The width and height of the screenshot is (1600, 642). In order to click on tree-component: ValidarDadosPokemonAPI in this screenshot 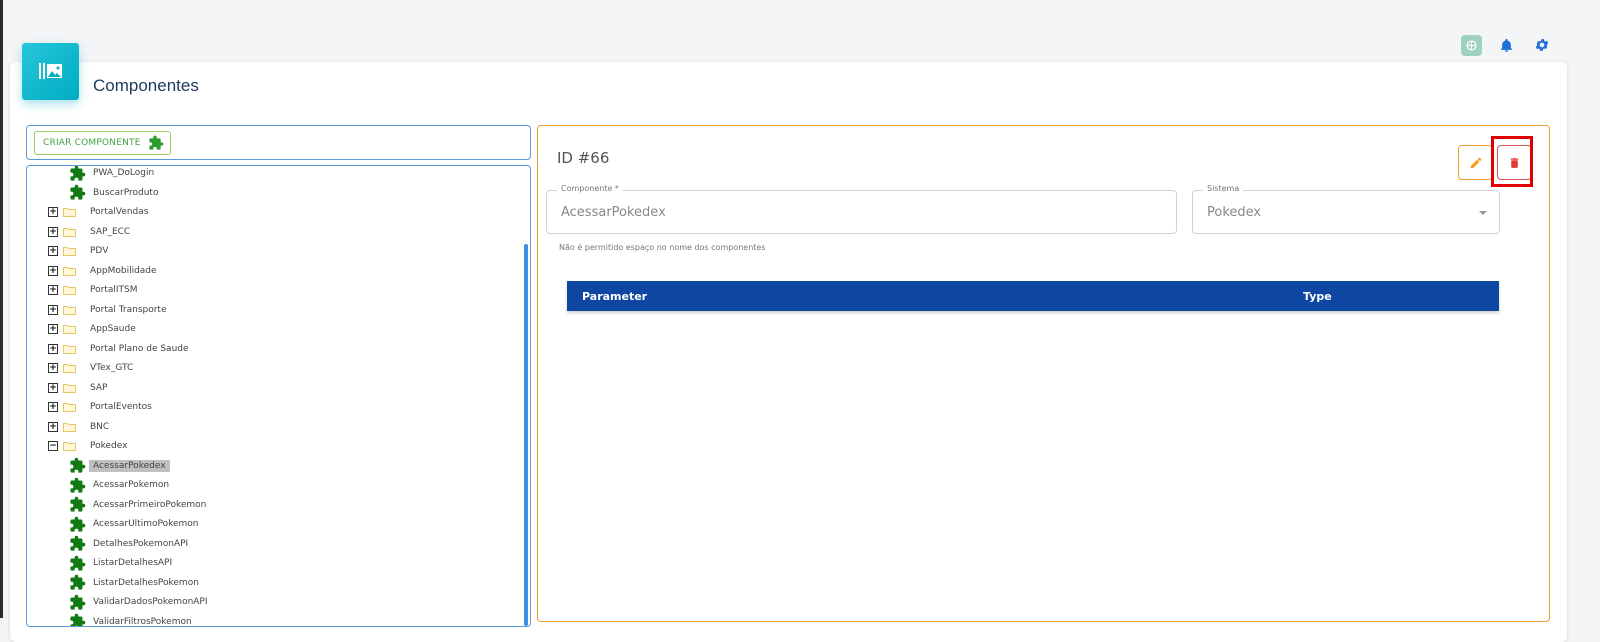, I will do `click(140, 602)`.